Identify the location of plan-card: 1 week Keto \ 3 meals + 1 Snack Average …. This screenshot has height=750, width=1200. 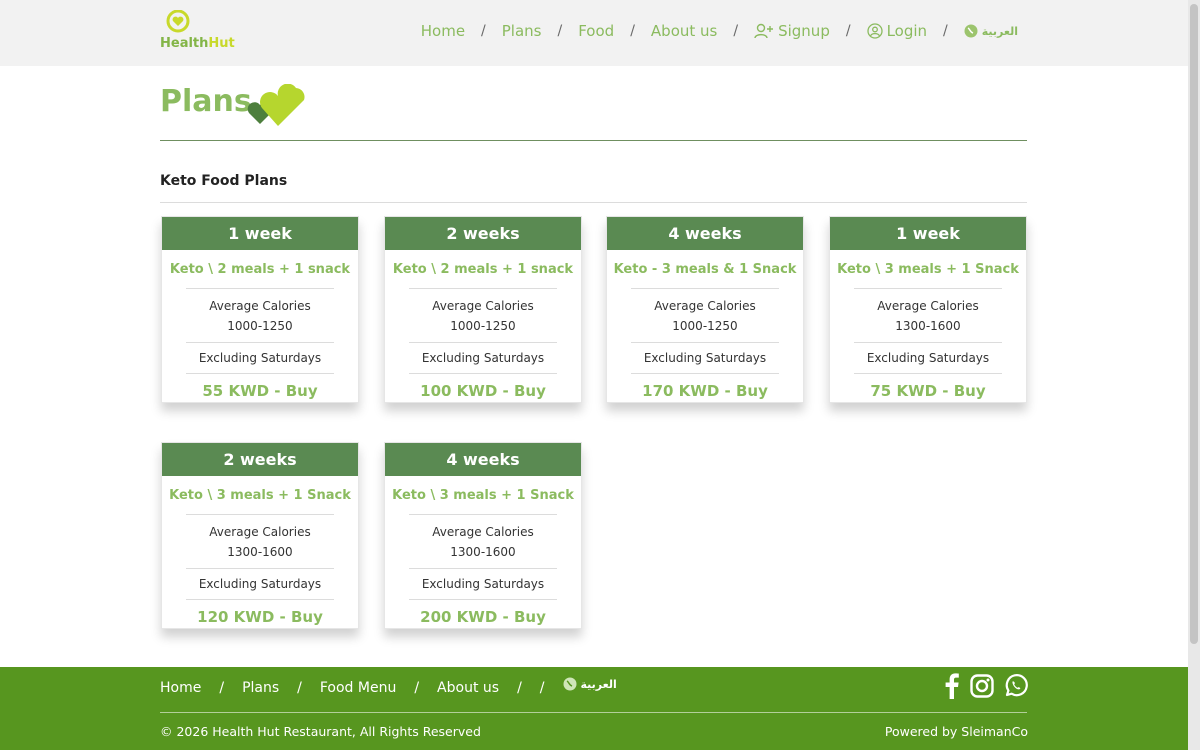
(928, 309).